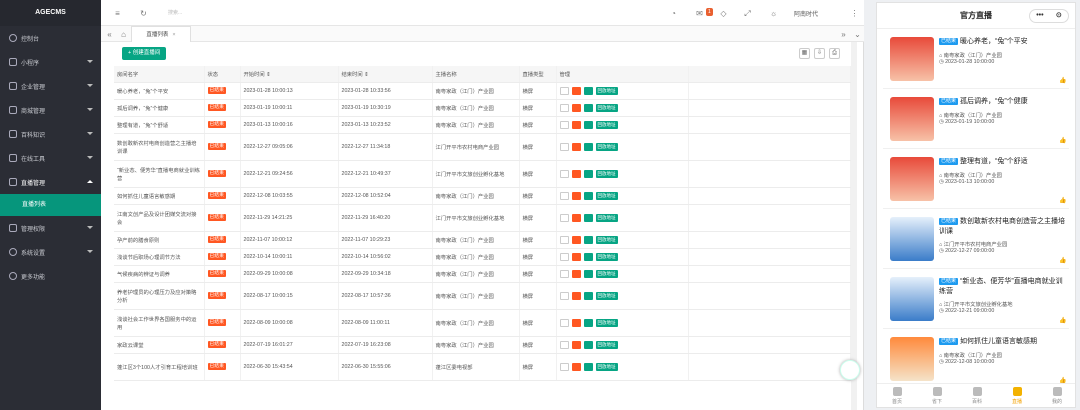  Describe the element at coordinates (289, 74) in the screenshot. I see `col-start: 开始时间 ⇕` at that location.